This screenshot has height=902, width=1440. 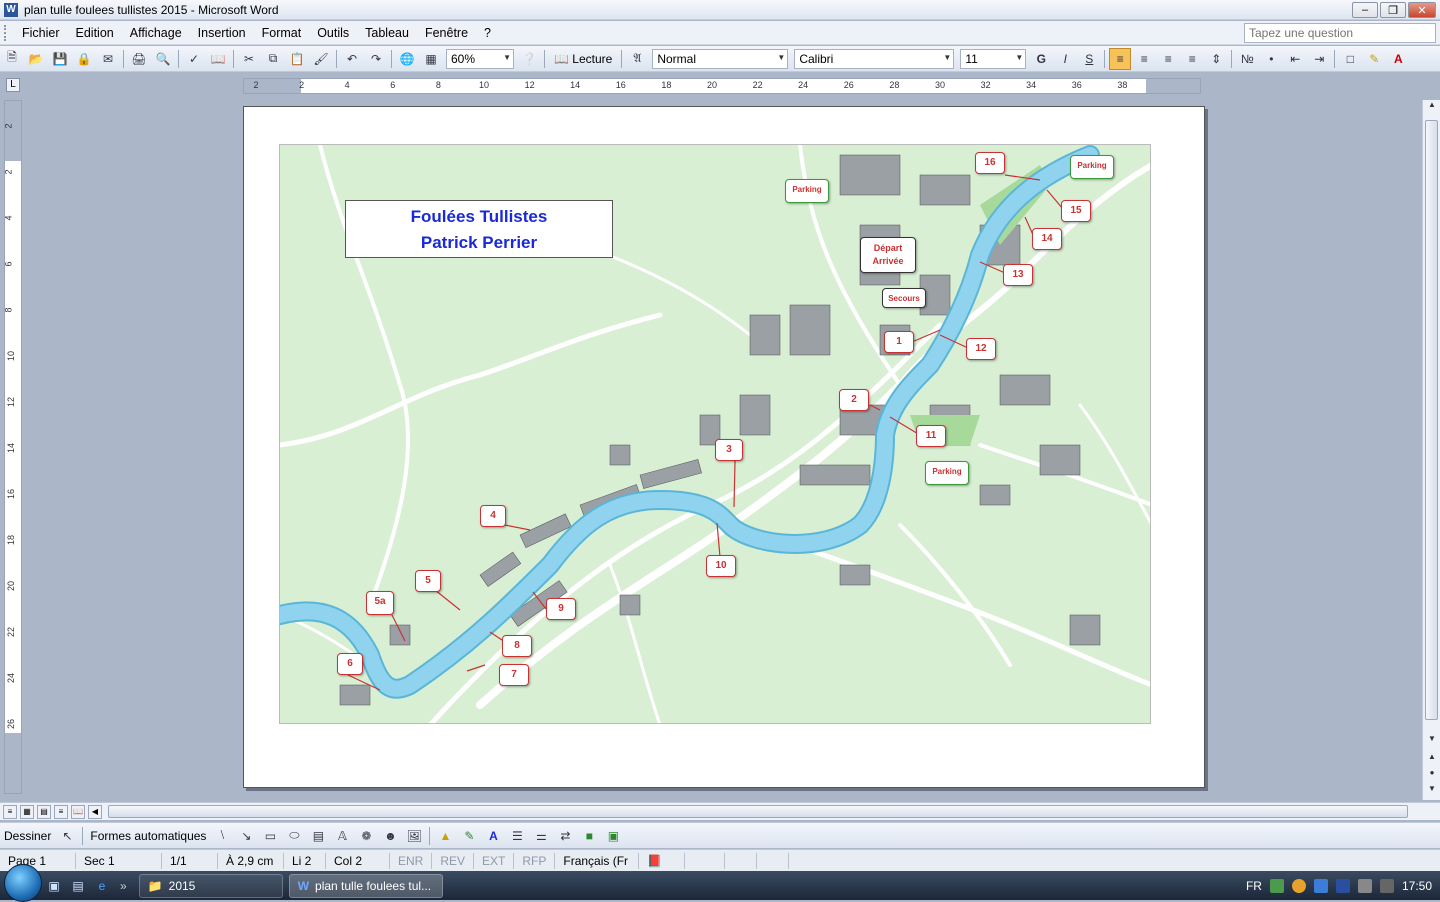 What do you see at coordinates (1298, 885) in the screenshot?
I see `antivirus-icon` at bounding box center [1298, 885].